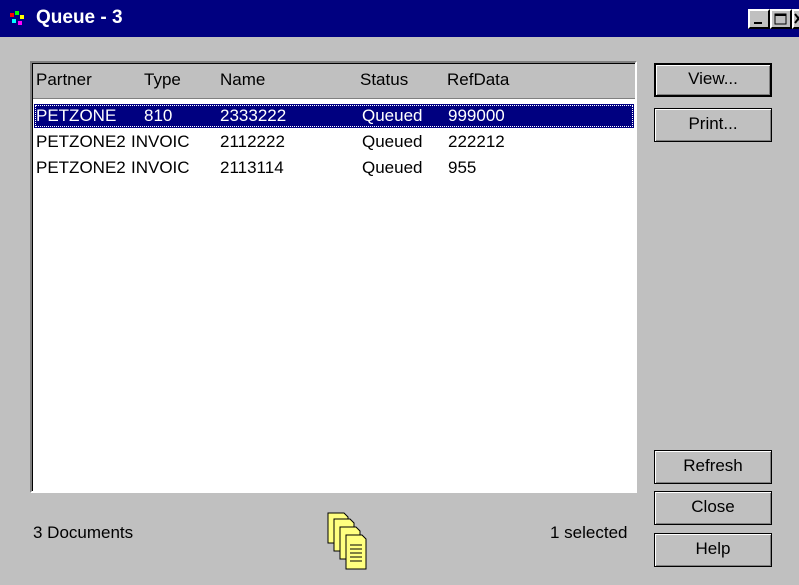 The image size is (799, 585). I want to click on column-header-status: Status, so click(384, 80).